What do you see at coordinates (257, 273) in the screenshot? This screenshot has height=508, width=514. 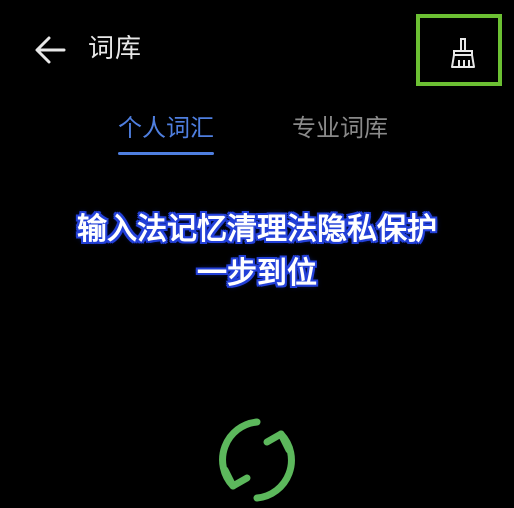 I see `caption-line-2: 一步到位` at bounding box center [257, 273].